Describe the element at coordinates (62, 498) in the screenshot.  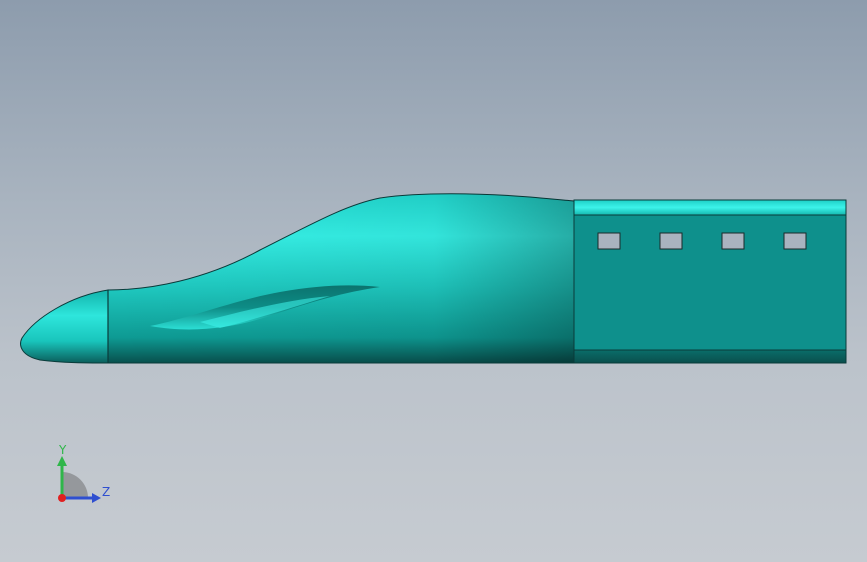
I see `x-axis-dot-icon` at that location.